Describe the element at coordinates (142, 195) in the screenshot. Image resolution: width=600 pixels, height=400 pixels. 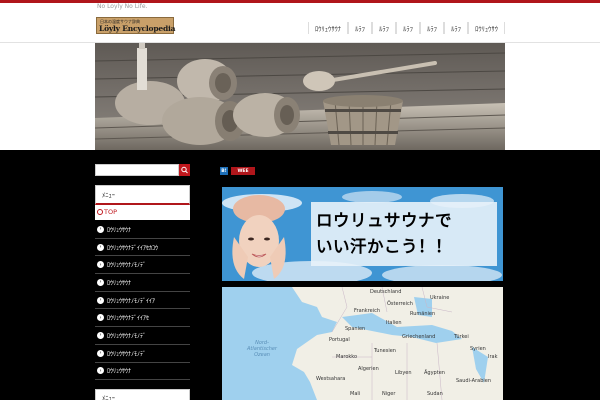
I see `sidebar-menu-heading: ﾒﾆｭｰ` at that location.